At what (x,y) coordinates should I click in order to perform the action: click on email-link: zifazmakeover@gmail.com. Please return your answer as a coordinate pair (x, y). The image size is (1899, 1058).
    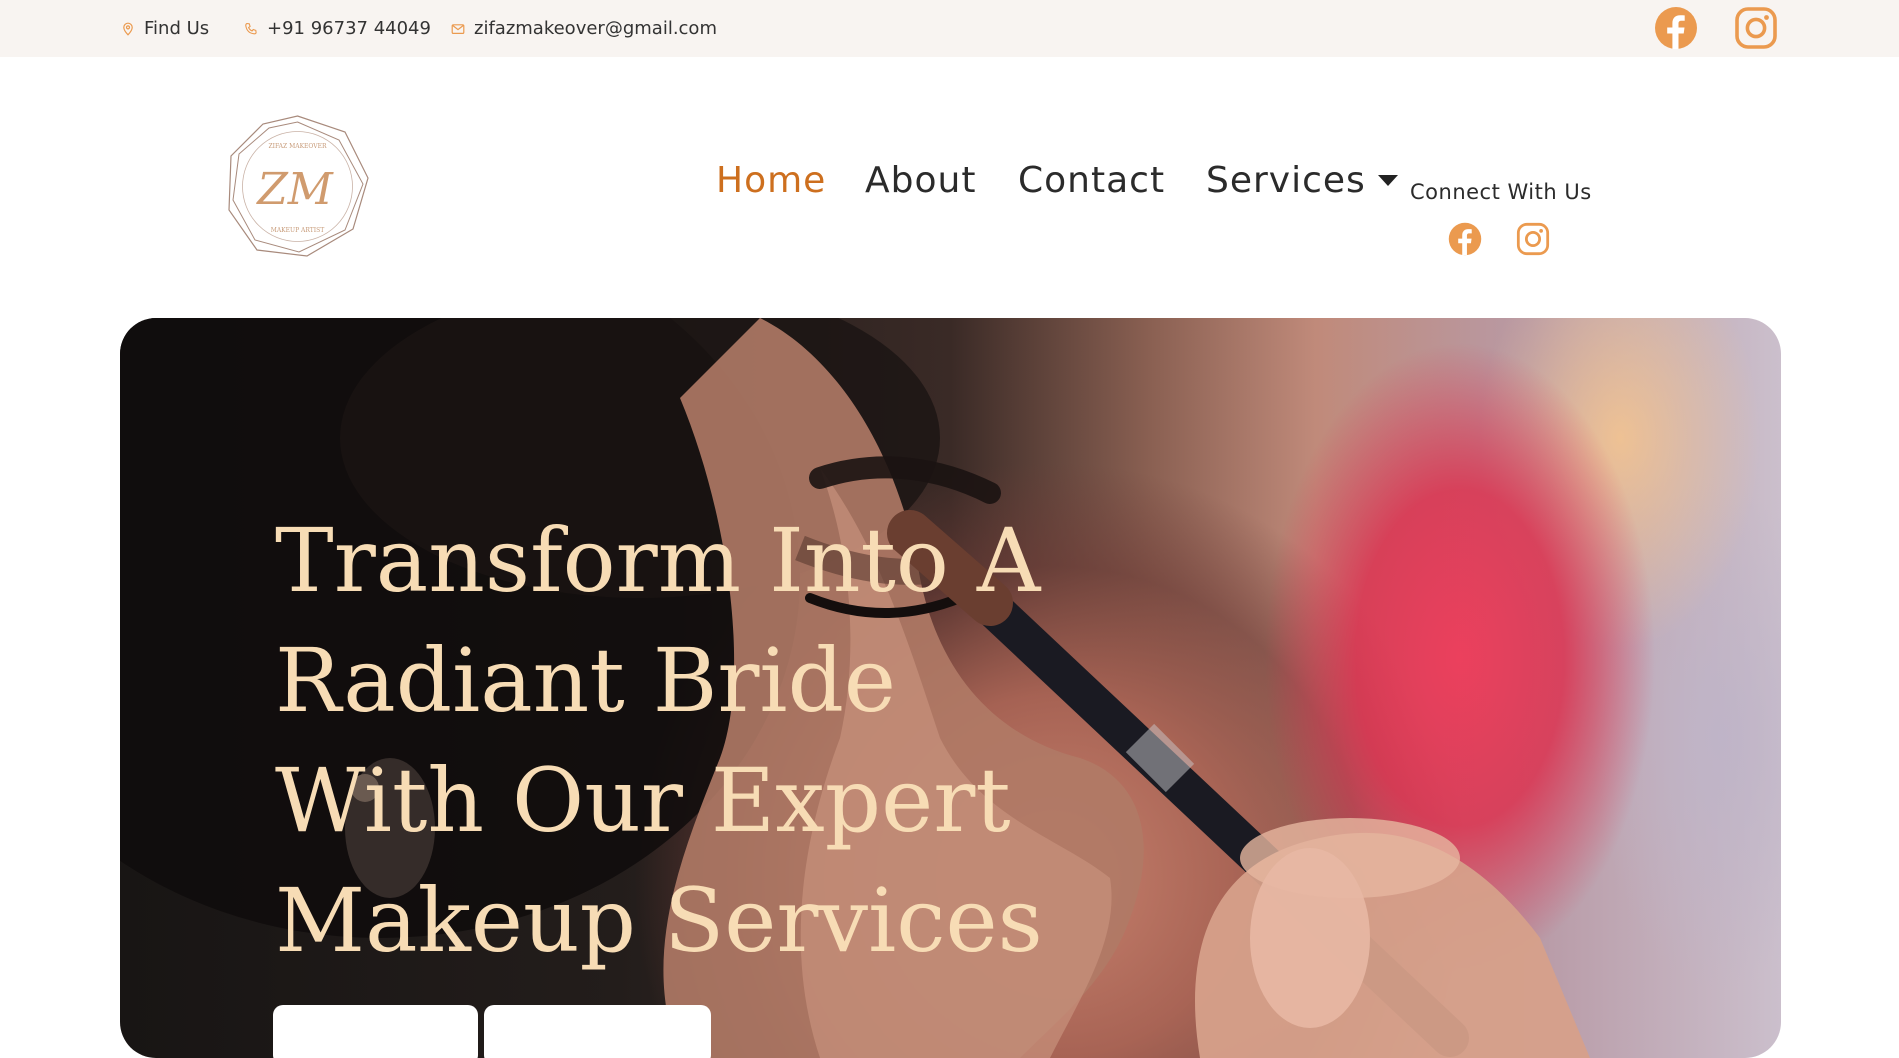
    Looking at the image, I should click on (584, 28).